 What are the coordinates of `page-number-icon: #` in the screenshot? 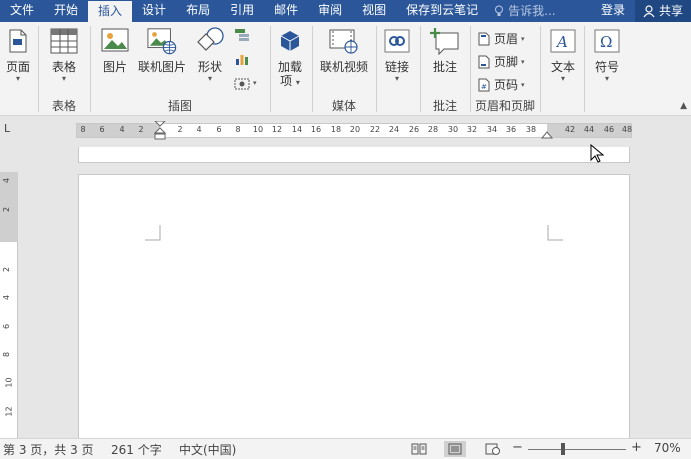 It's located at (484, 84).